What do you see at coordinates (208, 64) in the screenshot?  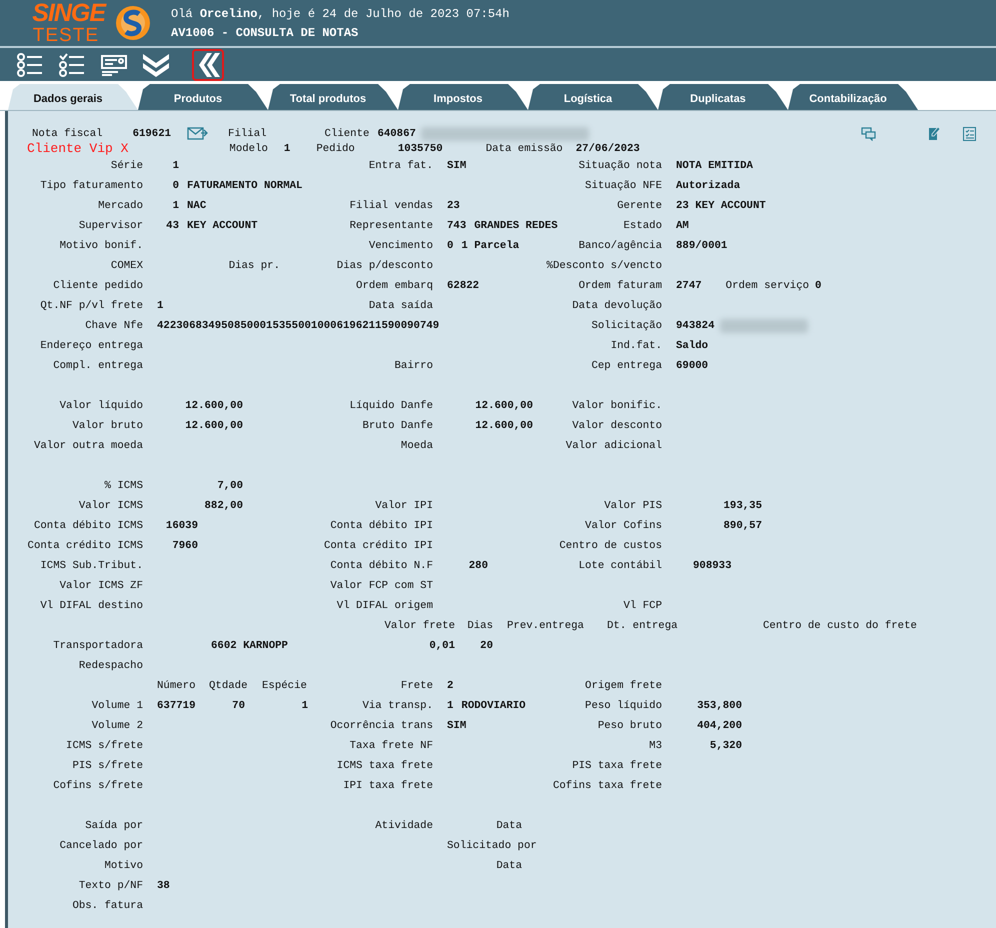 I see `toolbar-button` at bounding box center [208, 64].